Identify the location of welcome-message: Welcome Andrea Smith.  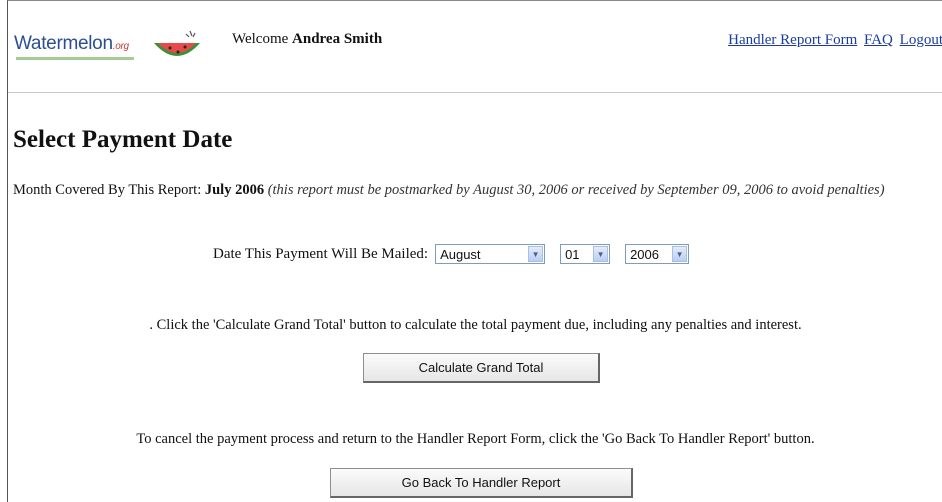
(307, 39).